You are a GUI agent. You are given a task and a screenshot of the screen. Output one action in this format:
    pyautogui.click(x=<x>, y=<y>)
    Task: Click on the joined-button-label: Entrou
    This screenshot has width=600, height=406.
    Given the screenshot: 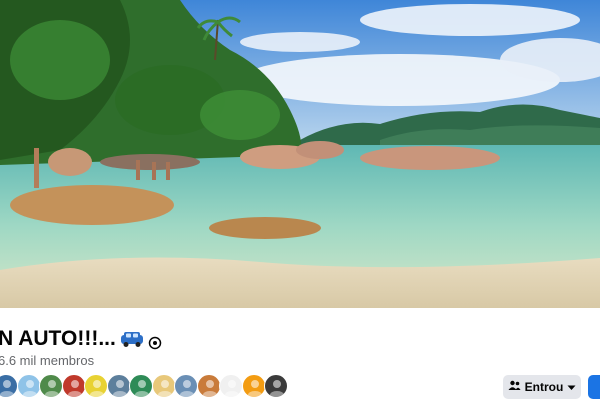 What is the action you would take?
    pyautogui.click(x=544, y=387)
    